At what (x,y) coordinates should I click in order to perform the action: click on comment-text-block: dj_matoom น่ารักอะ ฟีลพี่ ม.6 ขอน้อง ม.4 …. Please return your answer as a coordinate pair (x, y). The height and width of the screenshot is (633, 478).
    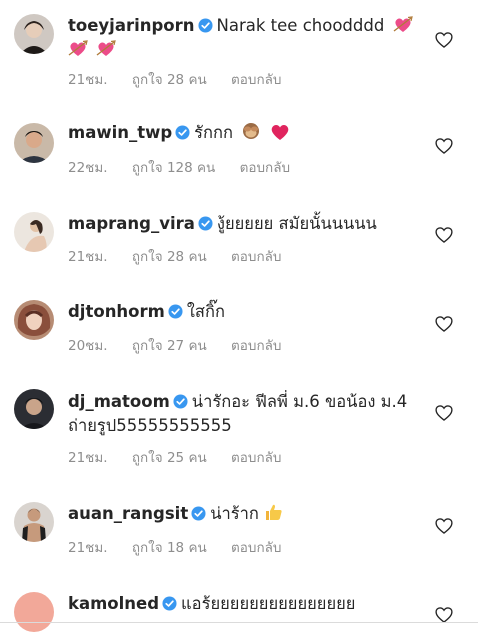
    Looking at the image, I should click on (248, 414).